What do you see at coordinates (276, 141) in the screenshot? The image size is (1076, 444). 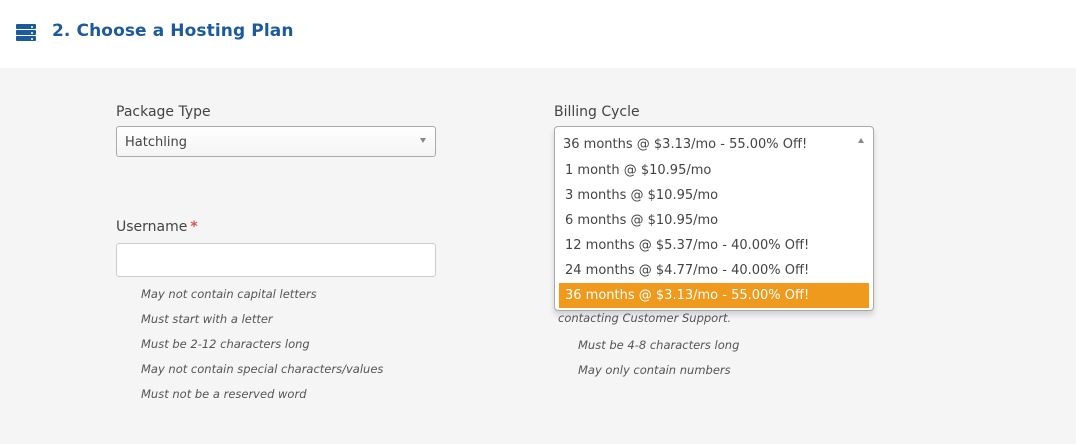 I see `package-type-select: Hatchling` at bounding box center [276, 141].